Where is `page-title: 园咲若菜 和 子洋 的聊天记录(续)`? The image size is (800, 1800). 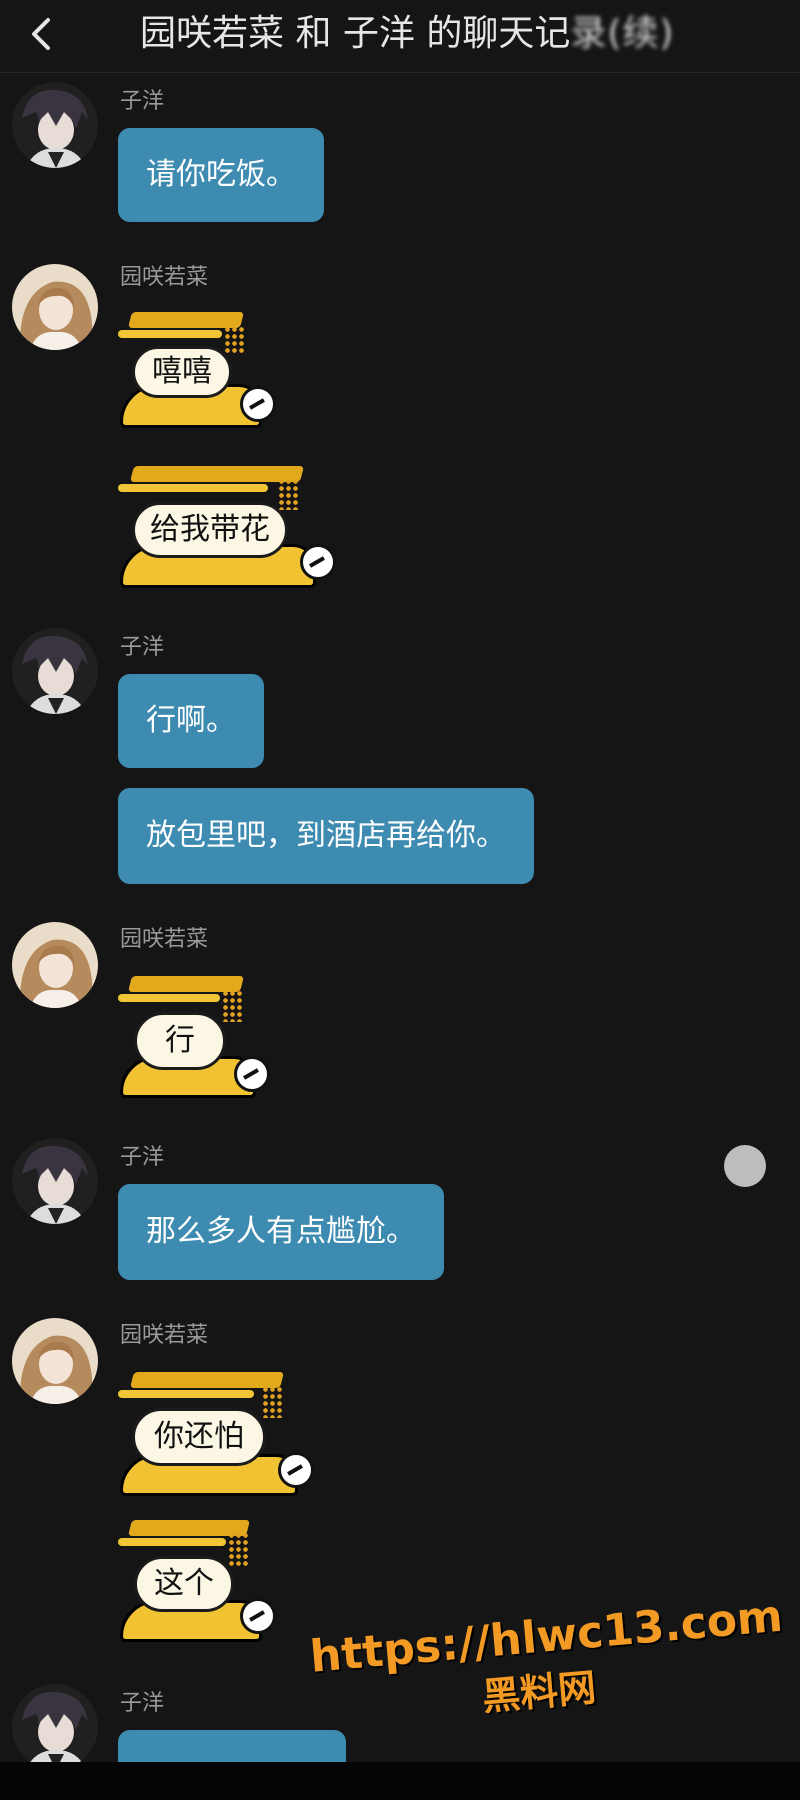
page-title: 园咲若菜 和 子洋 的聊天记录(续) is located at coordinates (470, 34).